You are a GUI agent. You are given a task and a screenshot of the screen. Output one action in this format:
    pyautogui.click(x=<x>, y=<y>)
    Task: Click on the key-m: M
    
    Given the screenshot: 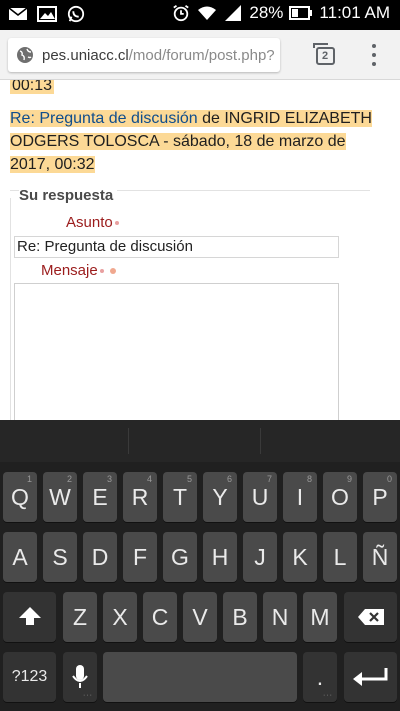 What is the action you would take?
    pyautogui.click(x=320, y=617)
    